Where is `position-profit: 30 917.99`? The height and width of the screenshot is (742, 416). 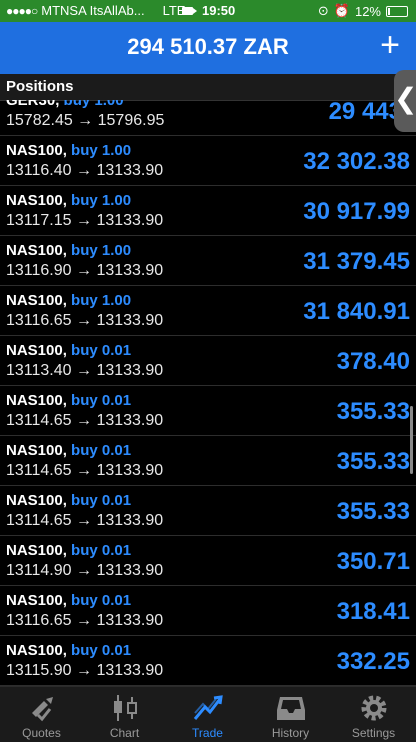 position-profit: 30 917.99 is located at coordinates (356, 211).